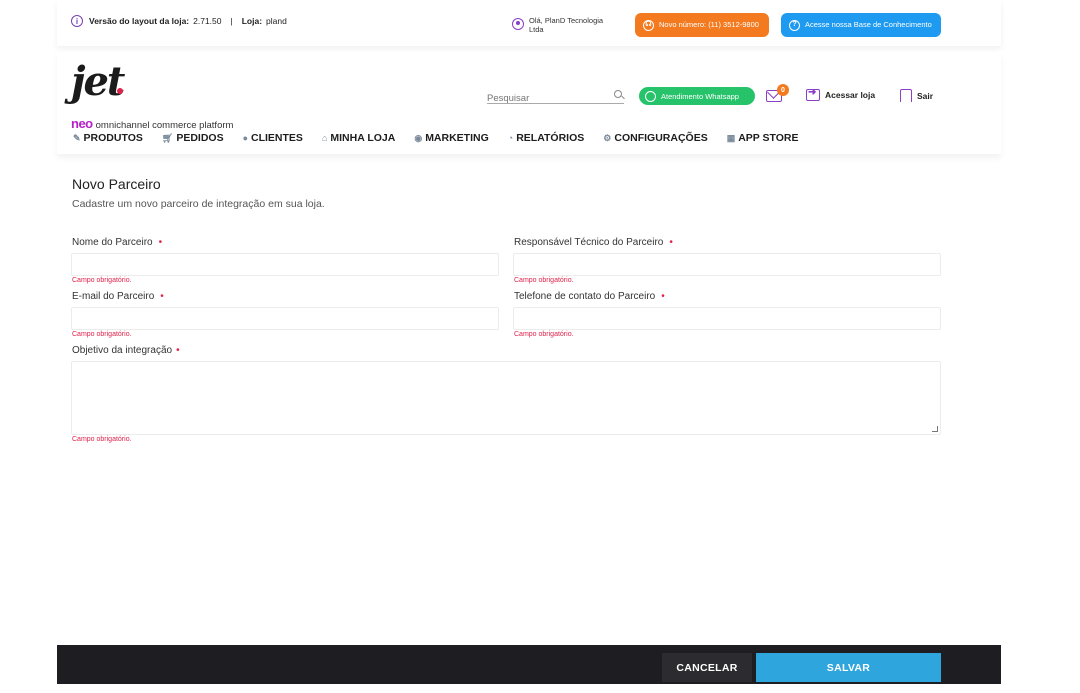  What do you see at coordinates (207, 21) in the screenshot?
I see `version-value: 2.71.50` at bounding box center [207, 21].